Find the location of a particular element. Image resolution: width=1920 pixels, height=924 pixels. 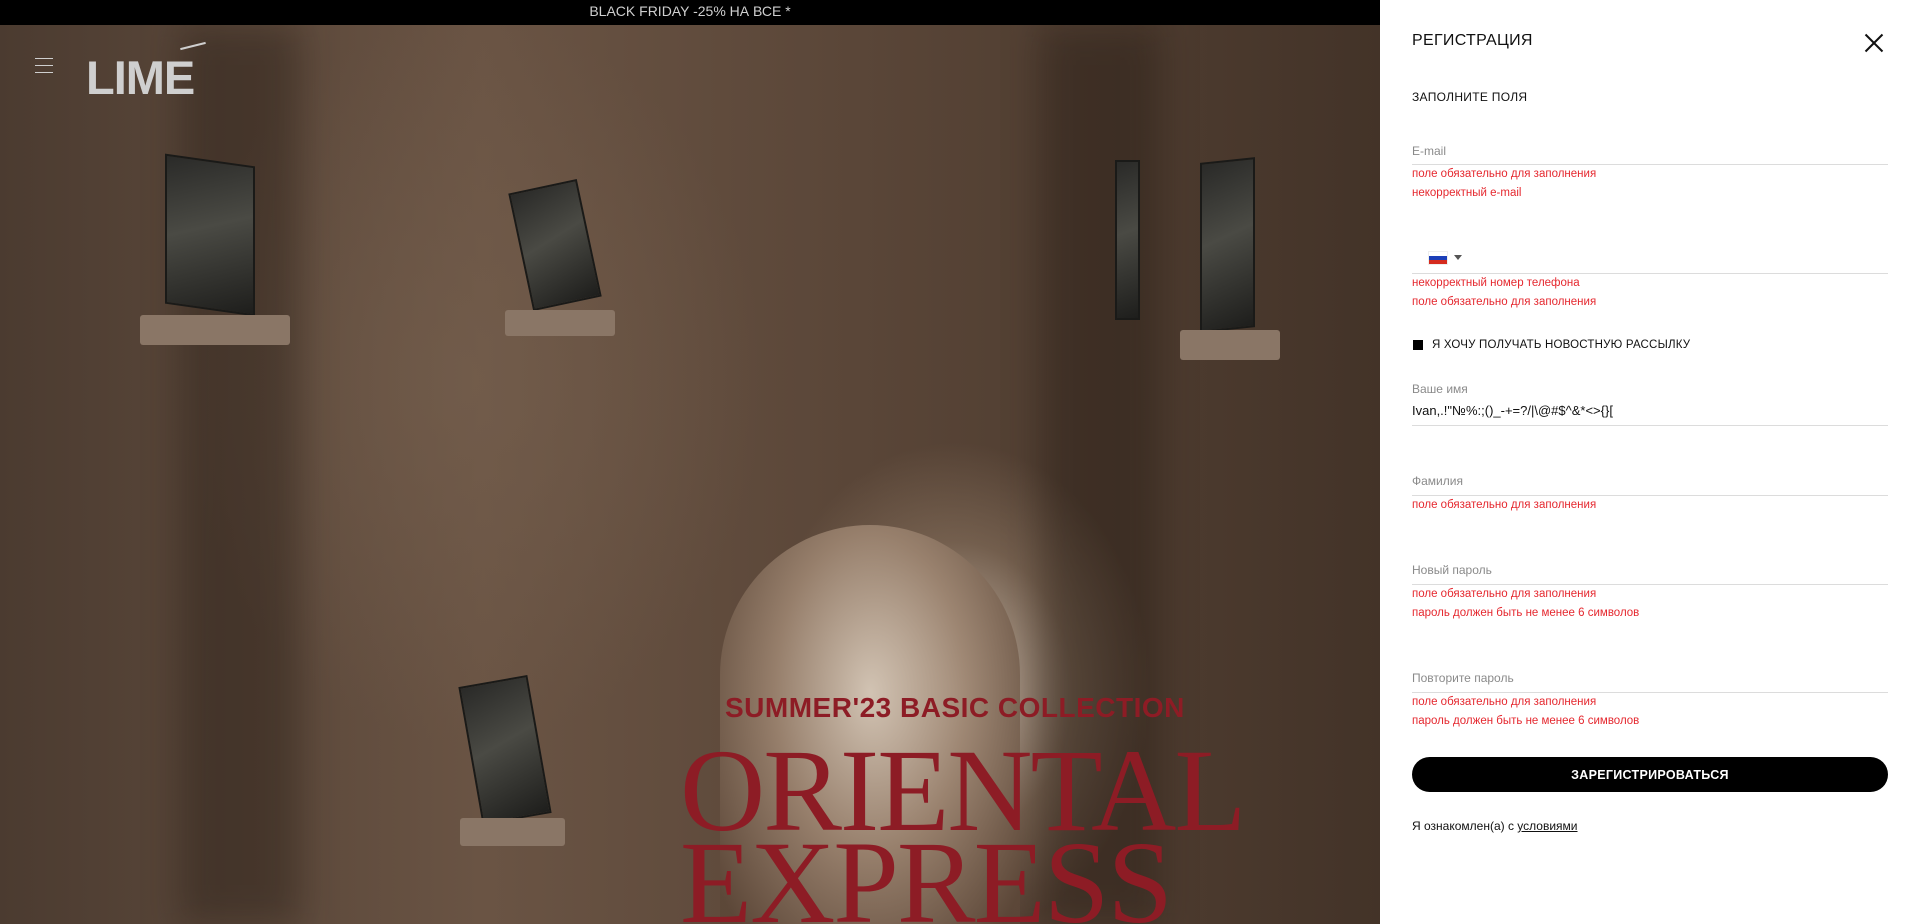

hero-title-line2: EXPRESS is located at coordinates (926, 870).